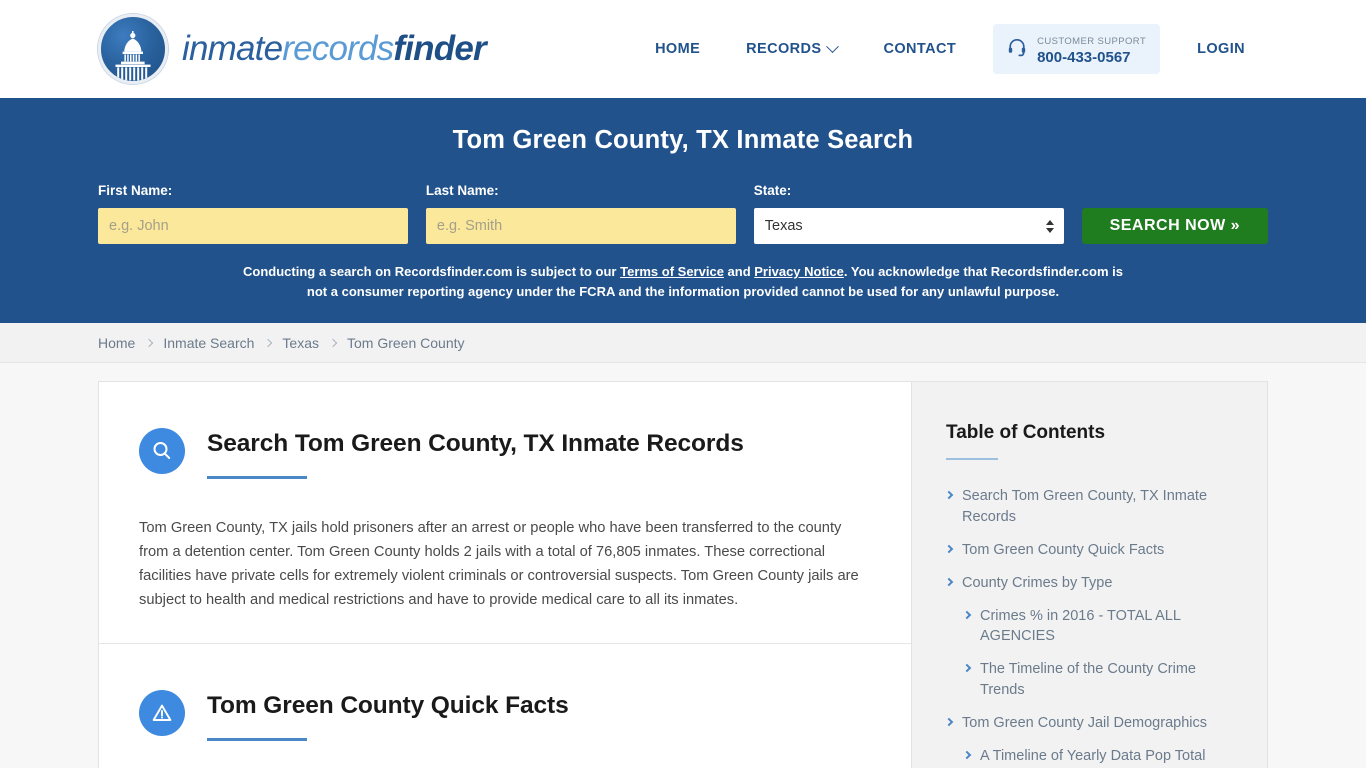 This screenshot has height=768, width=1366. I want to click on site-logo: inmaterecordsfinder, so click(292, 49).